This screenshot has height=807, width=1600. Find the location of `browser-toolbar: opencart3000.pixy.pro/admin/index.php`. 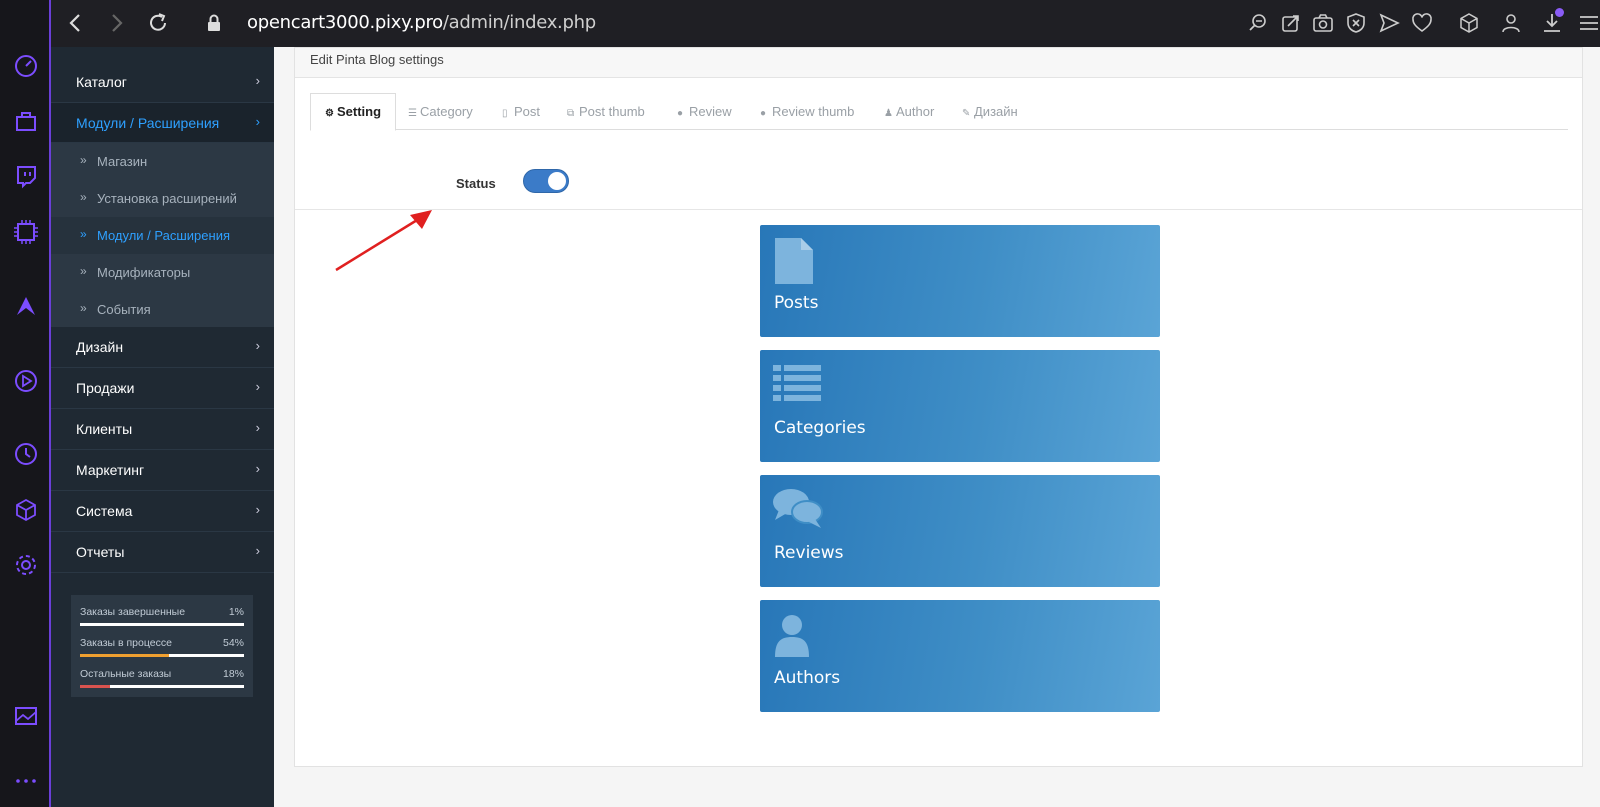

browser-toolbar: opencart3000.pixy.pro/admin/index.php is located at coordinates (800, 23).